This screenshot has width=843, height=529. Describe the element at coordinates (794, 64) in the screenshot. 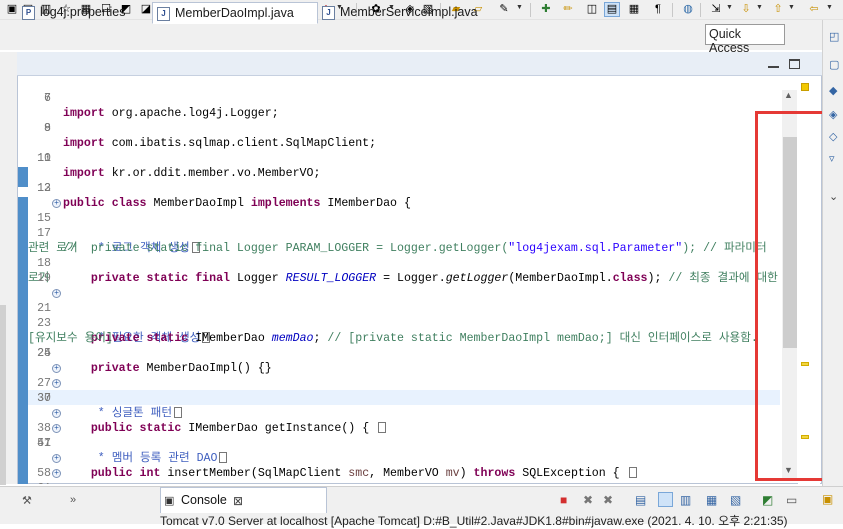

I see `maximize-icon` at that location.